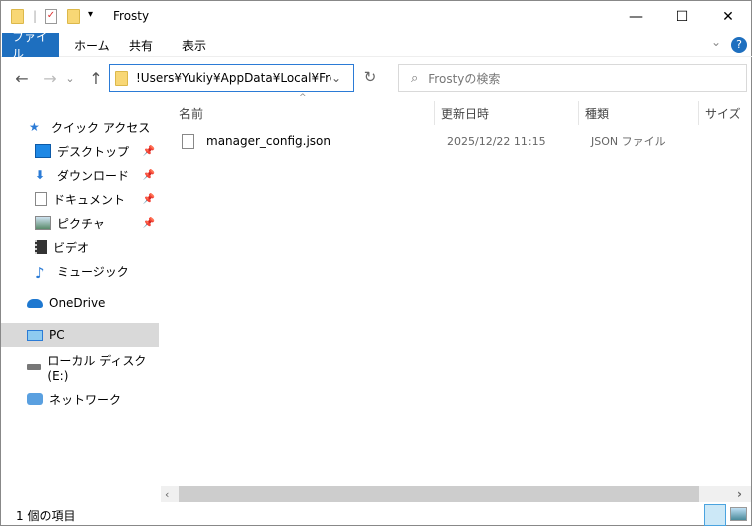 This screenshot has height=526, width=752. I want to click on properties-icon: ✓, so click(51, 16).